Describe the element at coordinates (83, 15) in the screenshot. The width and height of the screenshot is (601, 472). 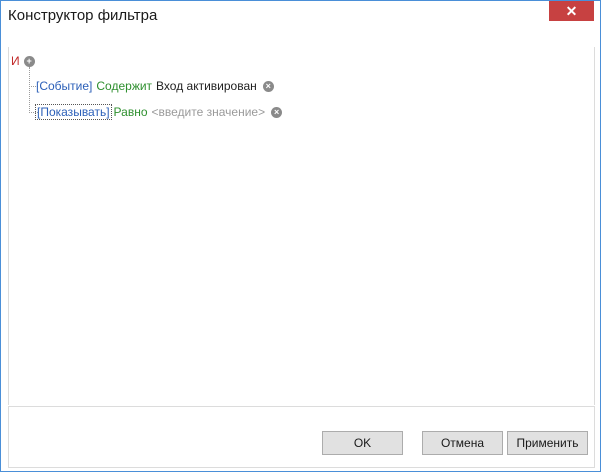
I see `window-title: Конструктор фильтра` at that location.